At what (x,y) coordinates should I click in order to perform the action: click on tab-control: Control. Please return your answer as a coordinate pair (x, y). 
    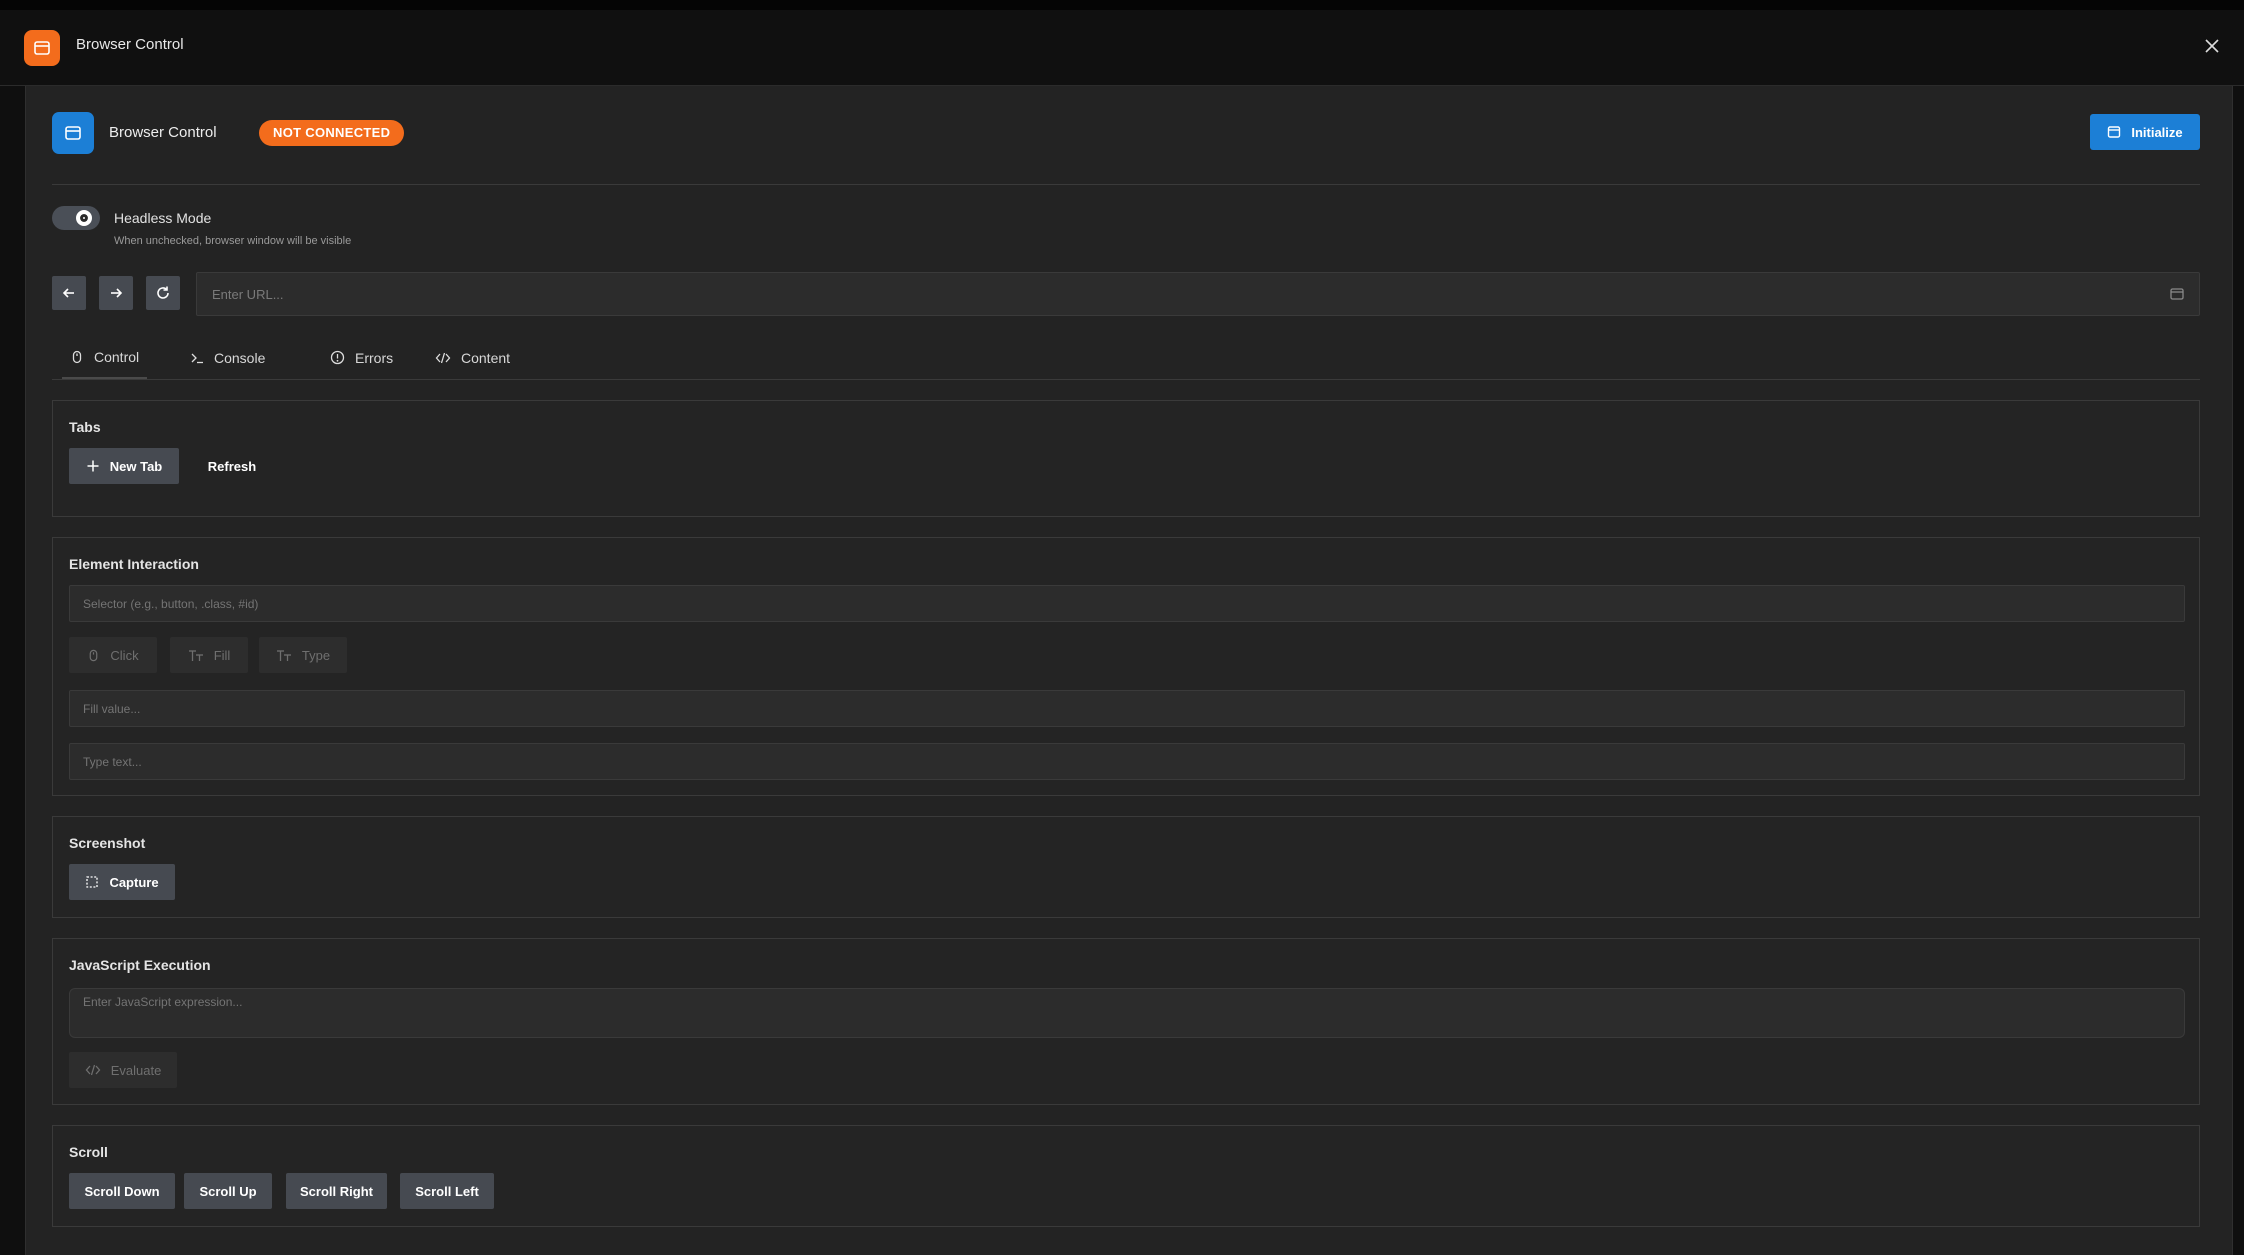
    Looking at the image, I should click on (105, 357).